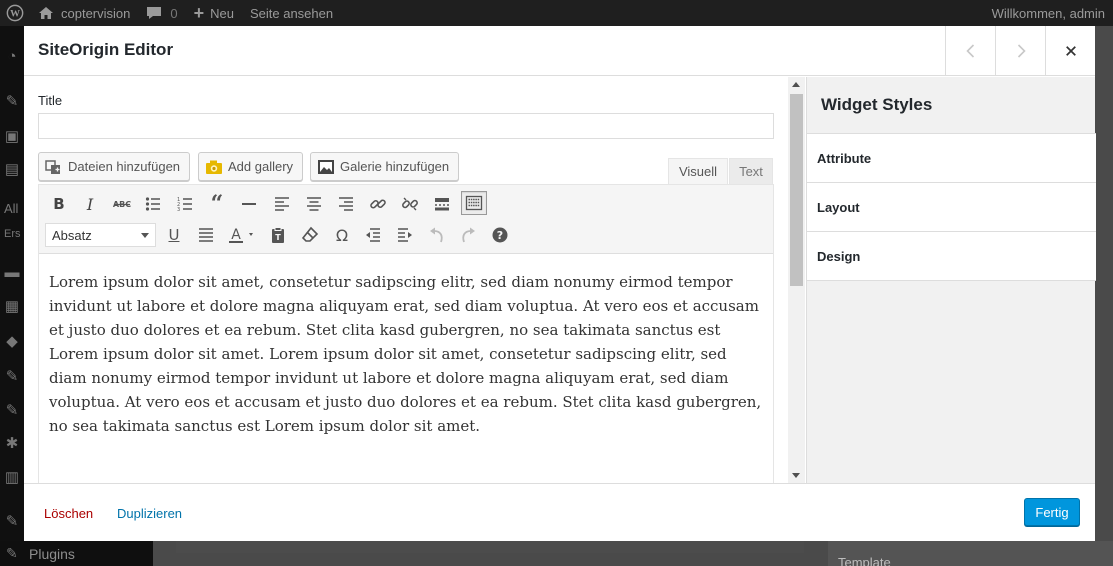 This screenshot has width=1113, height=566. I want to click on toolbar-toggle-button, so click(474, 203).